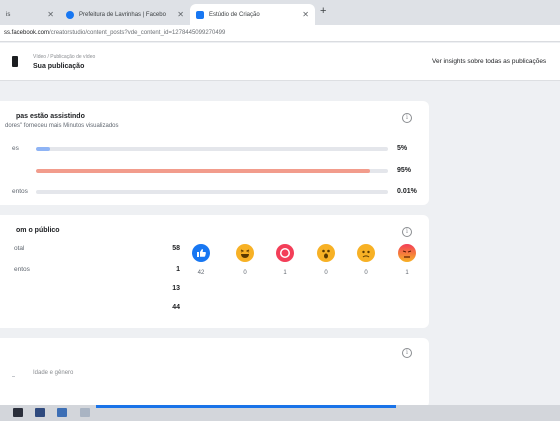 The image size is (560, 421). Describe the element at coordinates (176, 307) in the screenshot. I see `stat-value: 44` at that location.